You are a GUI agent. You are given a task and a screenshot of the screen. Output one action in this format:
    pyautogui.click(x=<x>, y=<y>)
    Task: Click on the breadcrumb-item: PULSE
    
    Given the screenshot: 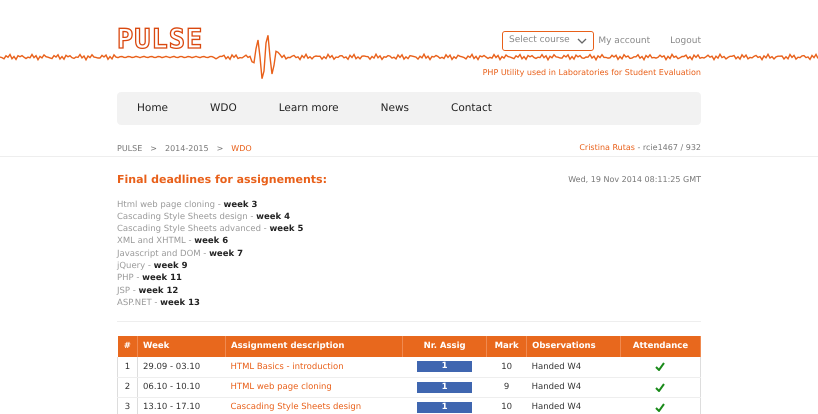 What is the action you would take?
    pyautogui.click(x=129, y=149)
    